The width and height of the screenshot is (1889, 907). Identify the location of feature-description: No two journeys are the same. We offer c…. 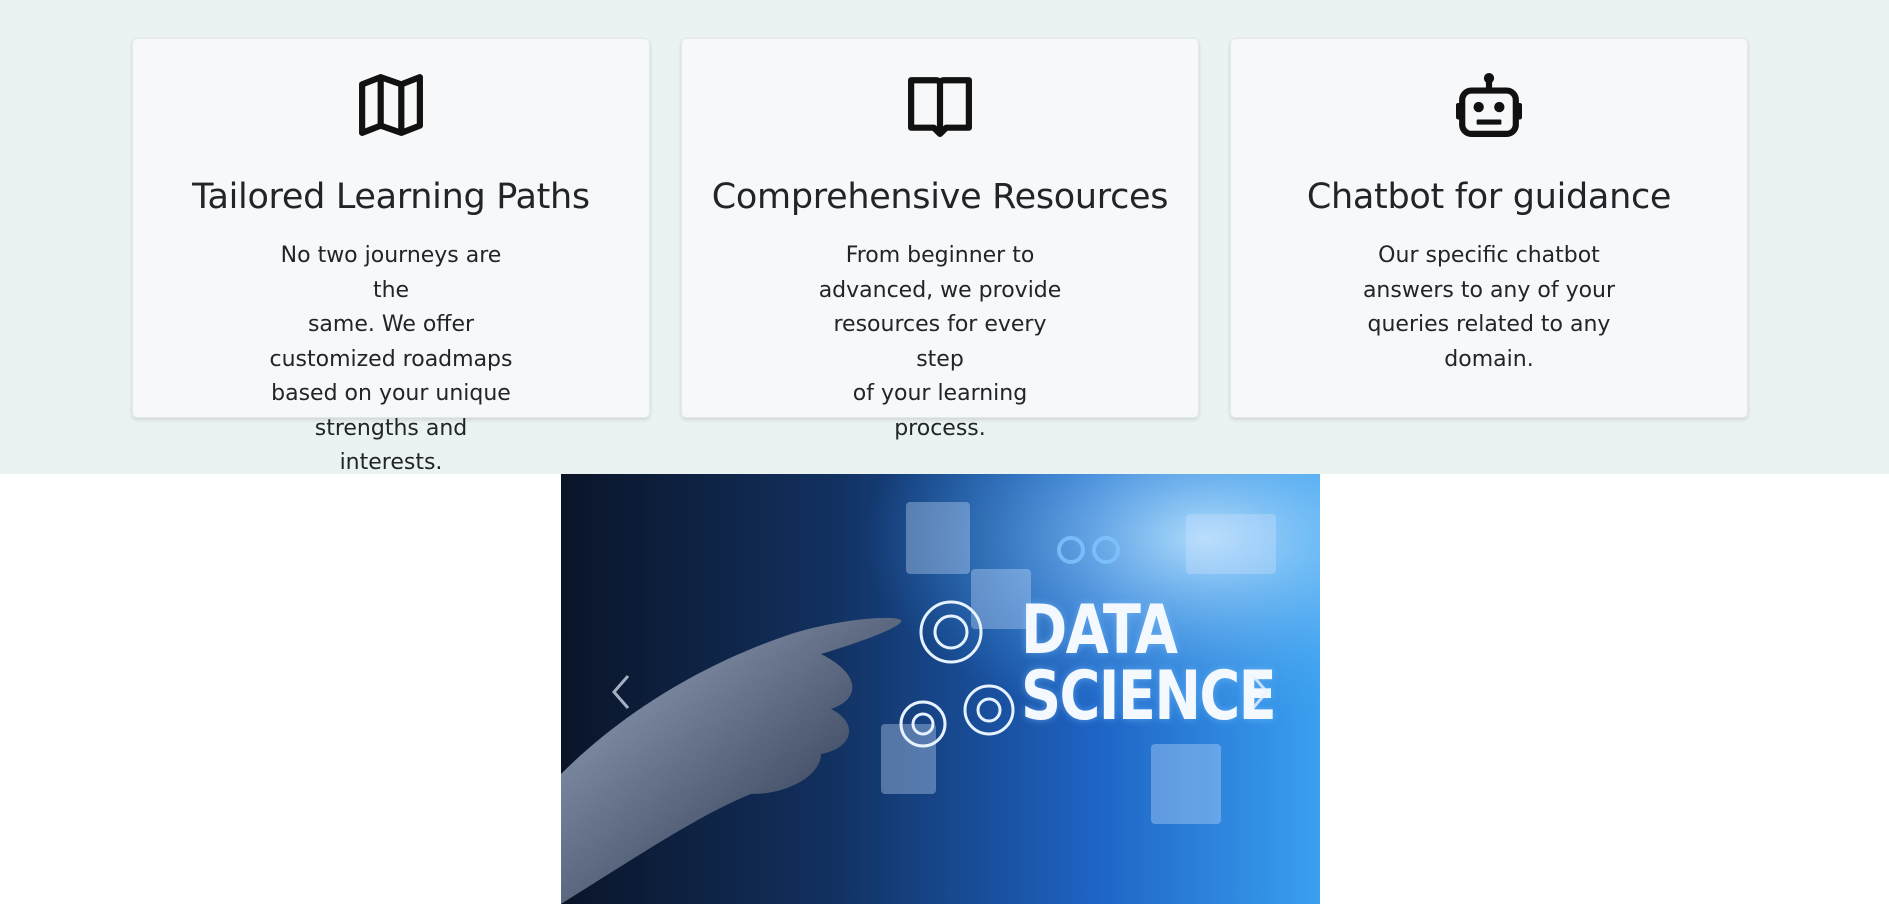
(391, 359).